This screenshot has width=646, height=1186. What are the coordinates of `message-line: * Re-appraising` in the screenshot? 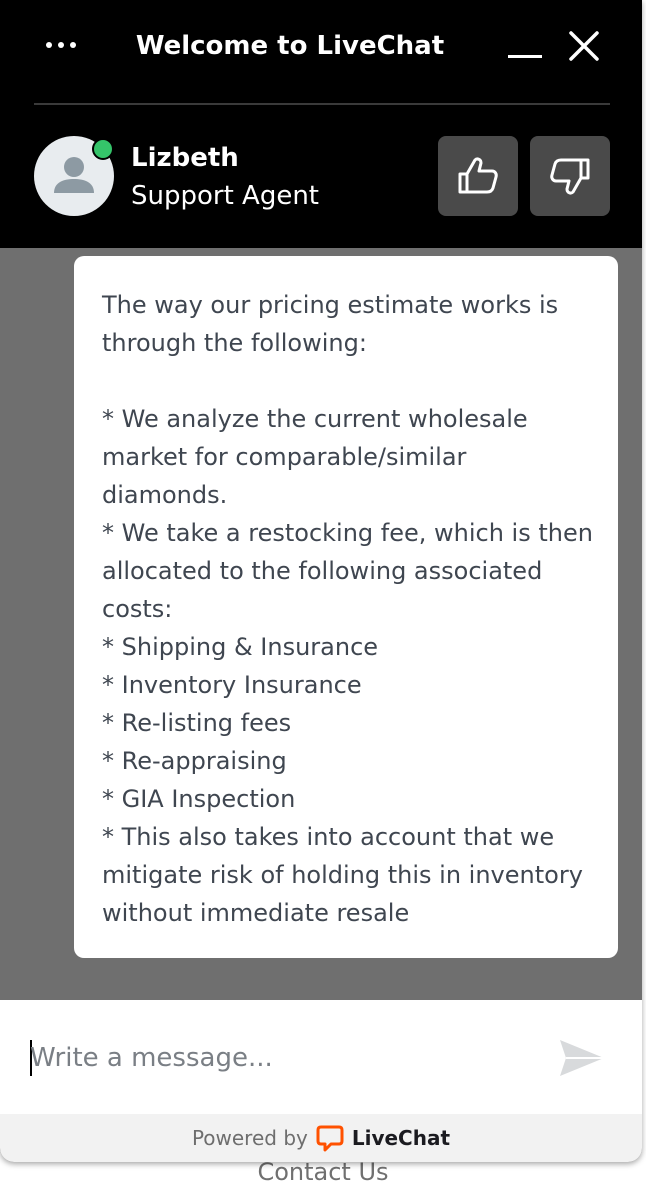 It's located at (194, 761).